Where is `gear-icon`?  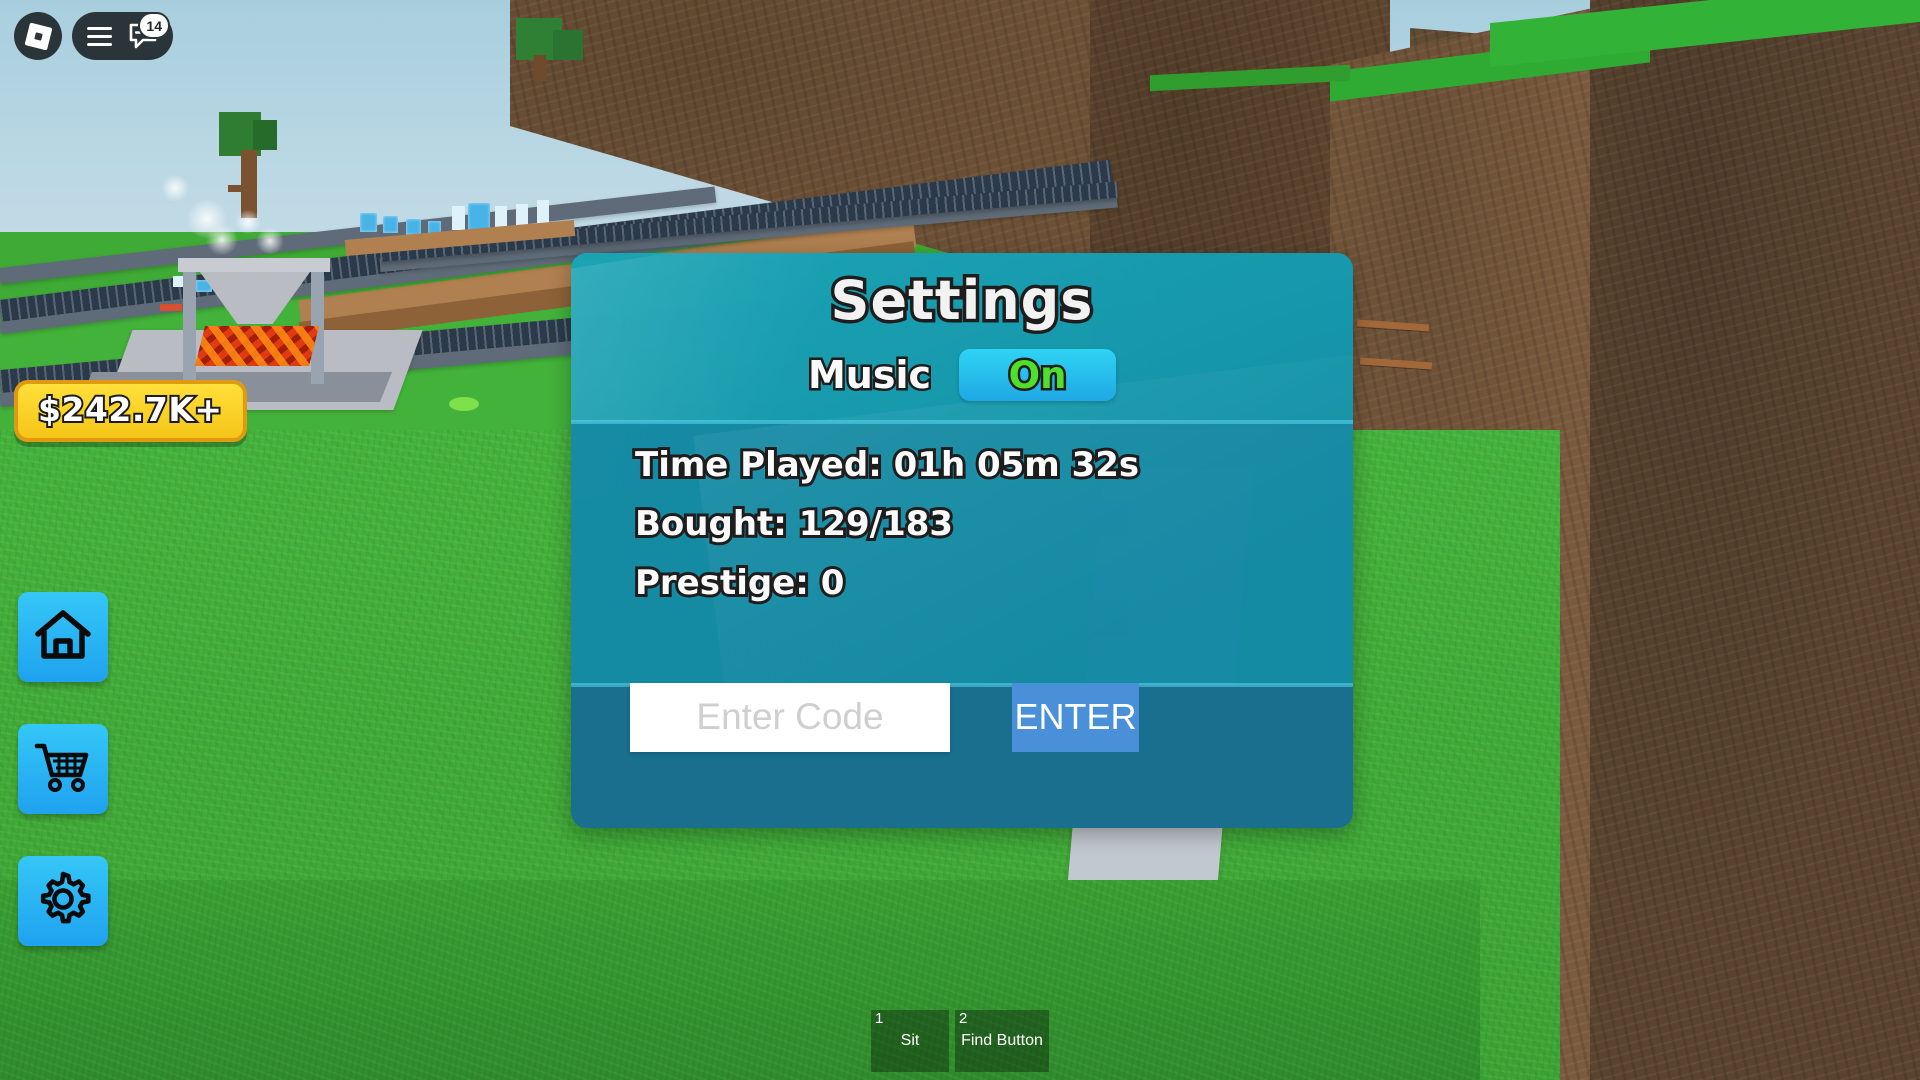
gear-icon is located at coordinates (63, 901).